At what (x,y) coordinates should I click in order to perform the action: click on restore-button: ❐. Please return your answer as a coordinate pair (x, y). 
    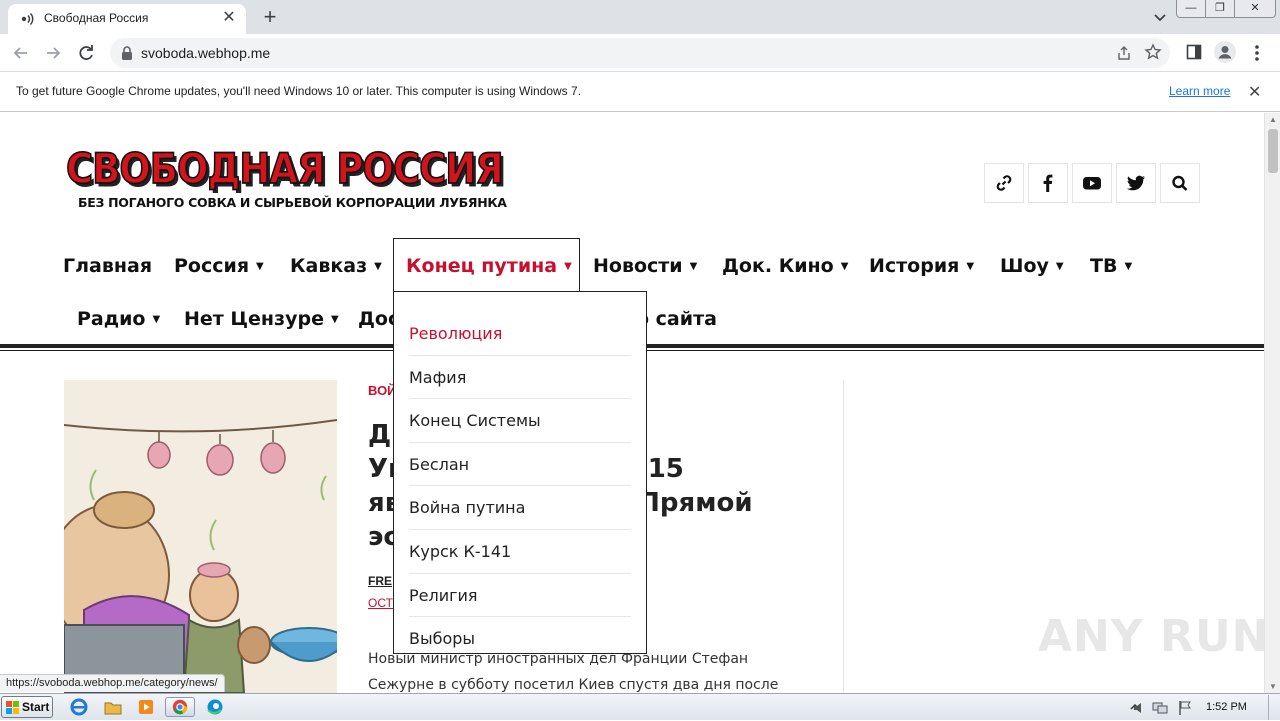
    Looking at the image, I should click on (1220, 9).